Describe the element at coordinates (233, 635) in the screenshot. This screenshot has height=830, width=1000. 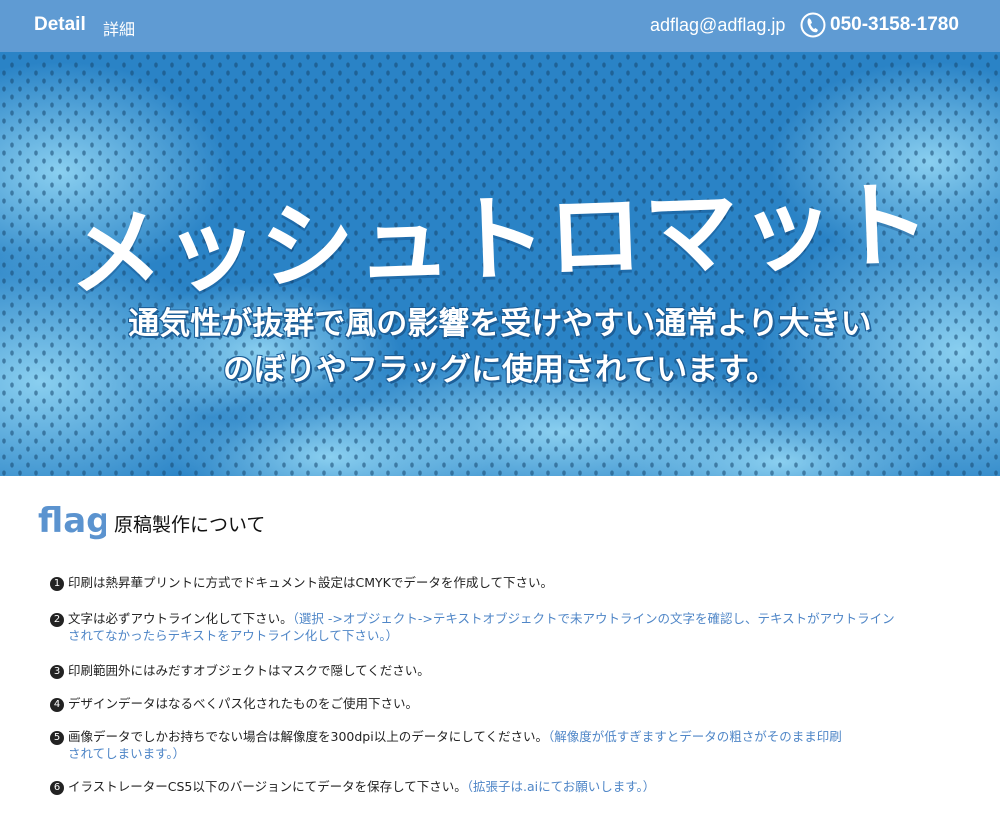
I see `item-note-continued: されてなかったらテキストをアウトライン化して下さい。）` at that location.